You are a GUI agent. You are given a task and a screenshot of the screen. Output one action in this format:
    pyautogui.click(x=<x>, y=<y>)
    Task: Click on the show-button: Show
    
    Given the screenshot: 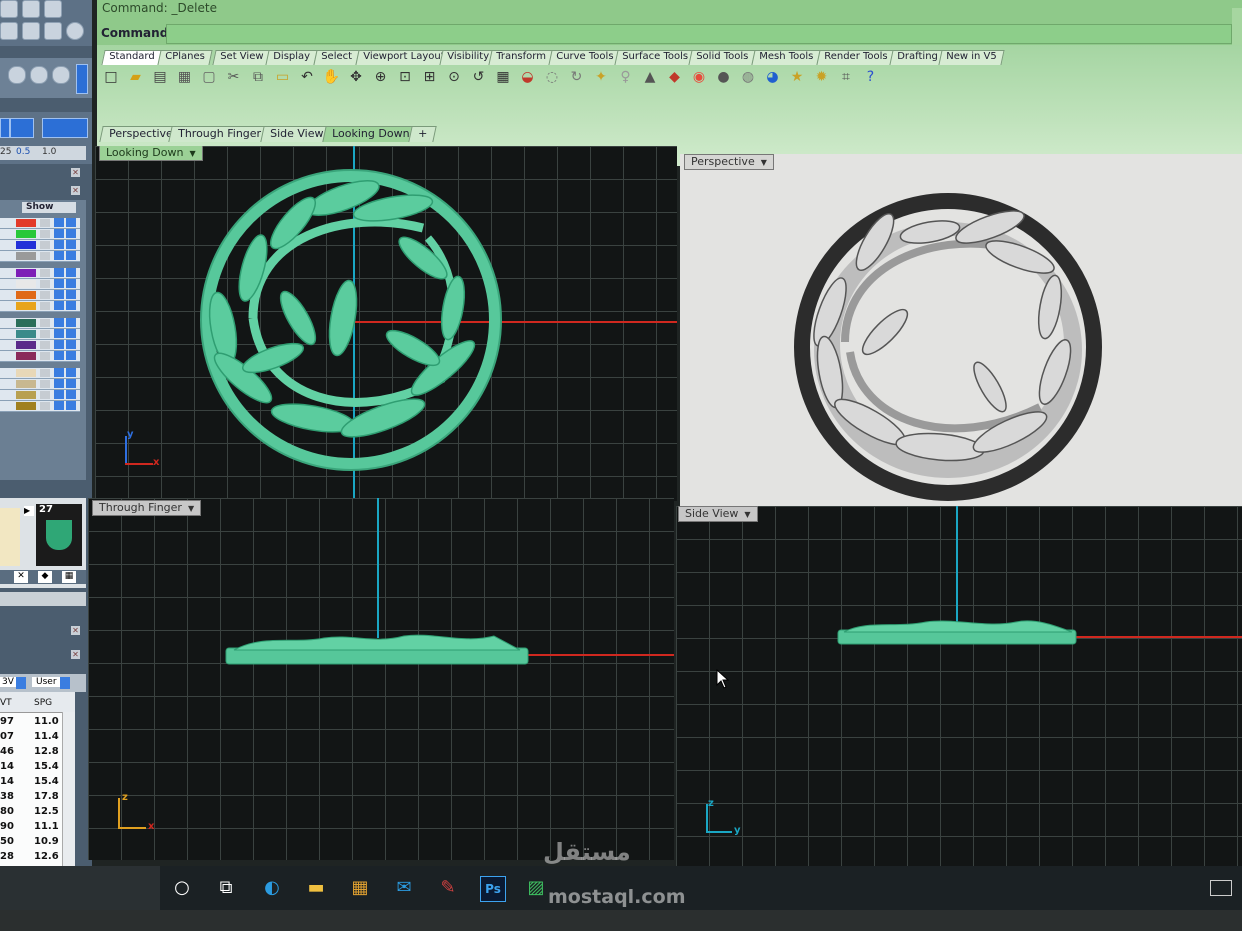 What is the action you would take?
    pyautogui.click(x=49, y=207)
    